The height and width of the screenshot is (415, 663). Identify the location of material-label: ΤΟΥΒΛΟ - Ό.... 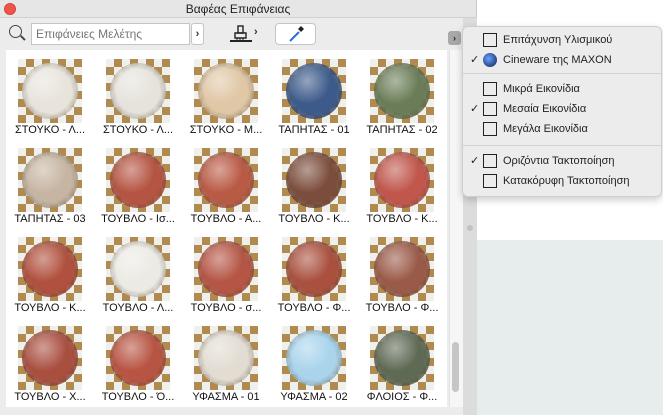
(138, 397).